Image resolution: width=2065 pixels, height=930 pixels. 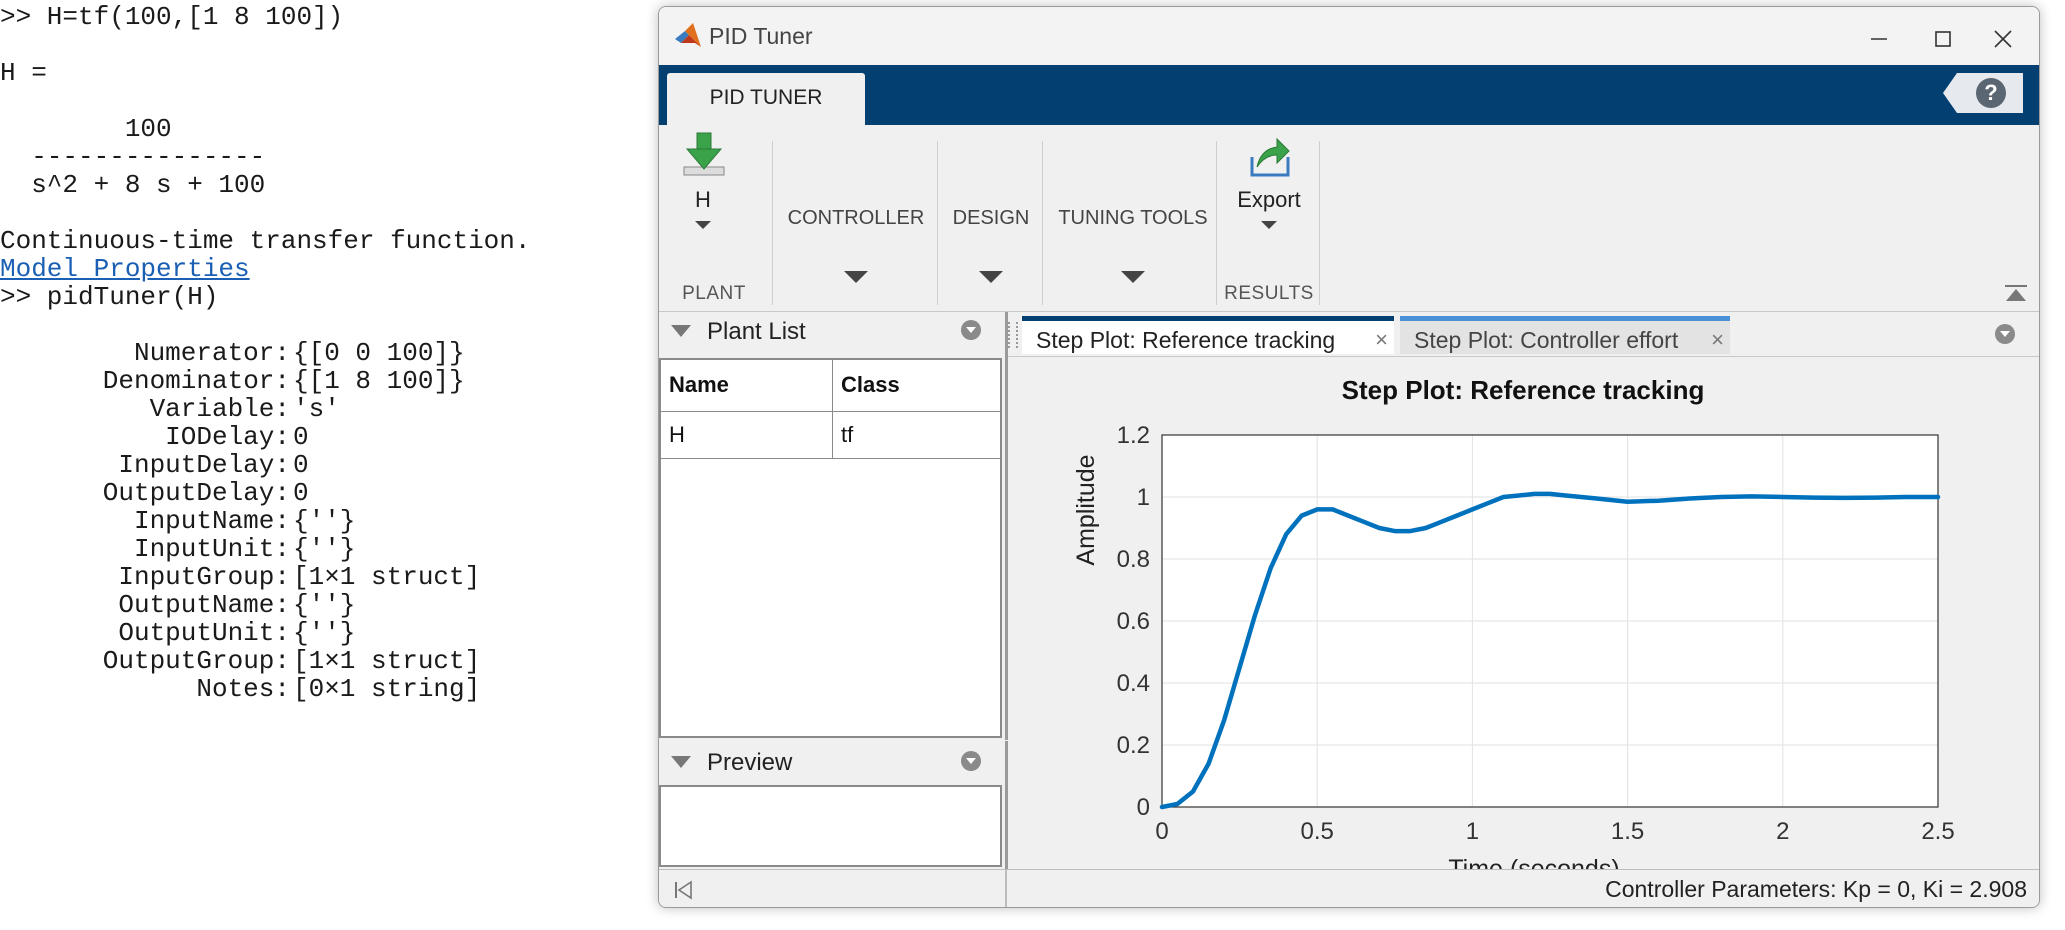 I want to click on title-bar: PID Tuner, so click(x=1349, y=36).